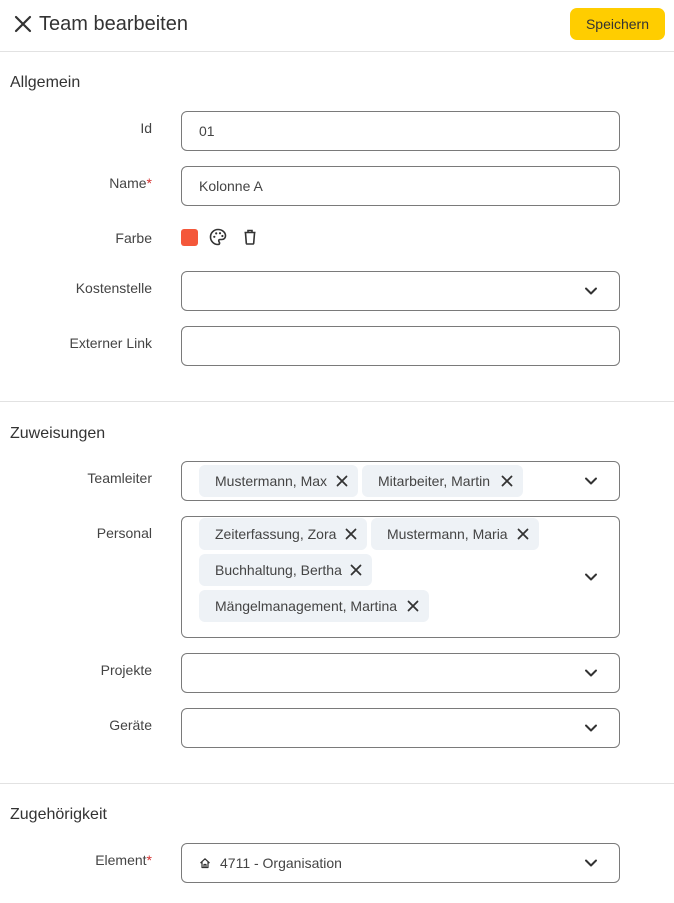 This screenshot has height=903, width=674. I want to click on name-value: Kolonne A, so click(231, 186).